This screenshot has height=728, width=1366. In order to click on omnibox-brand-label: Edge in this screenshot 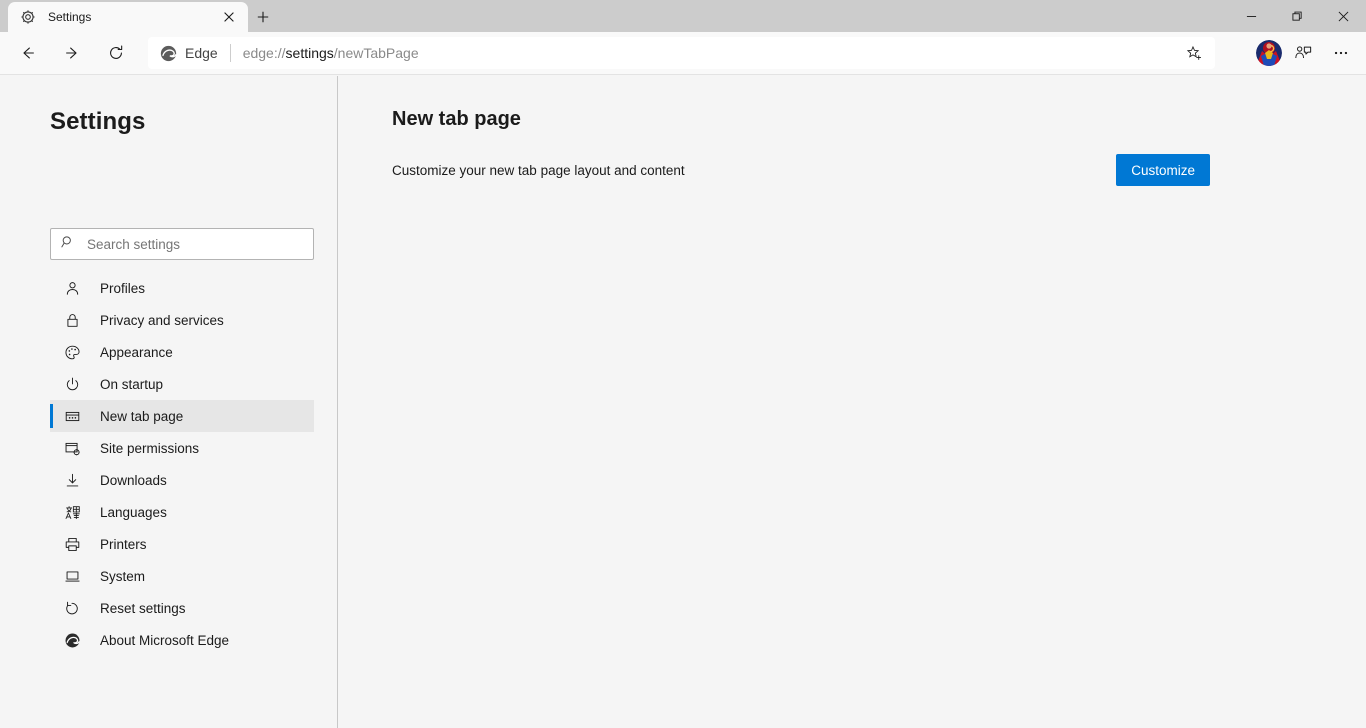, I will do `click(201, 53)`.